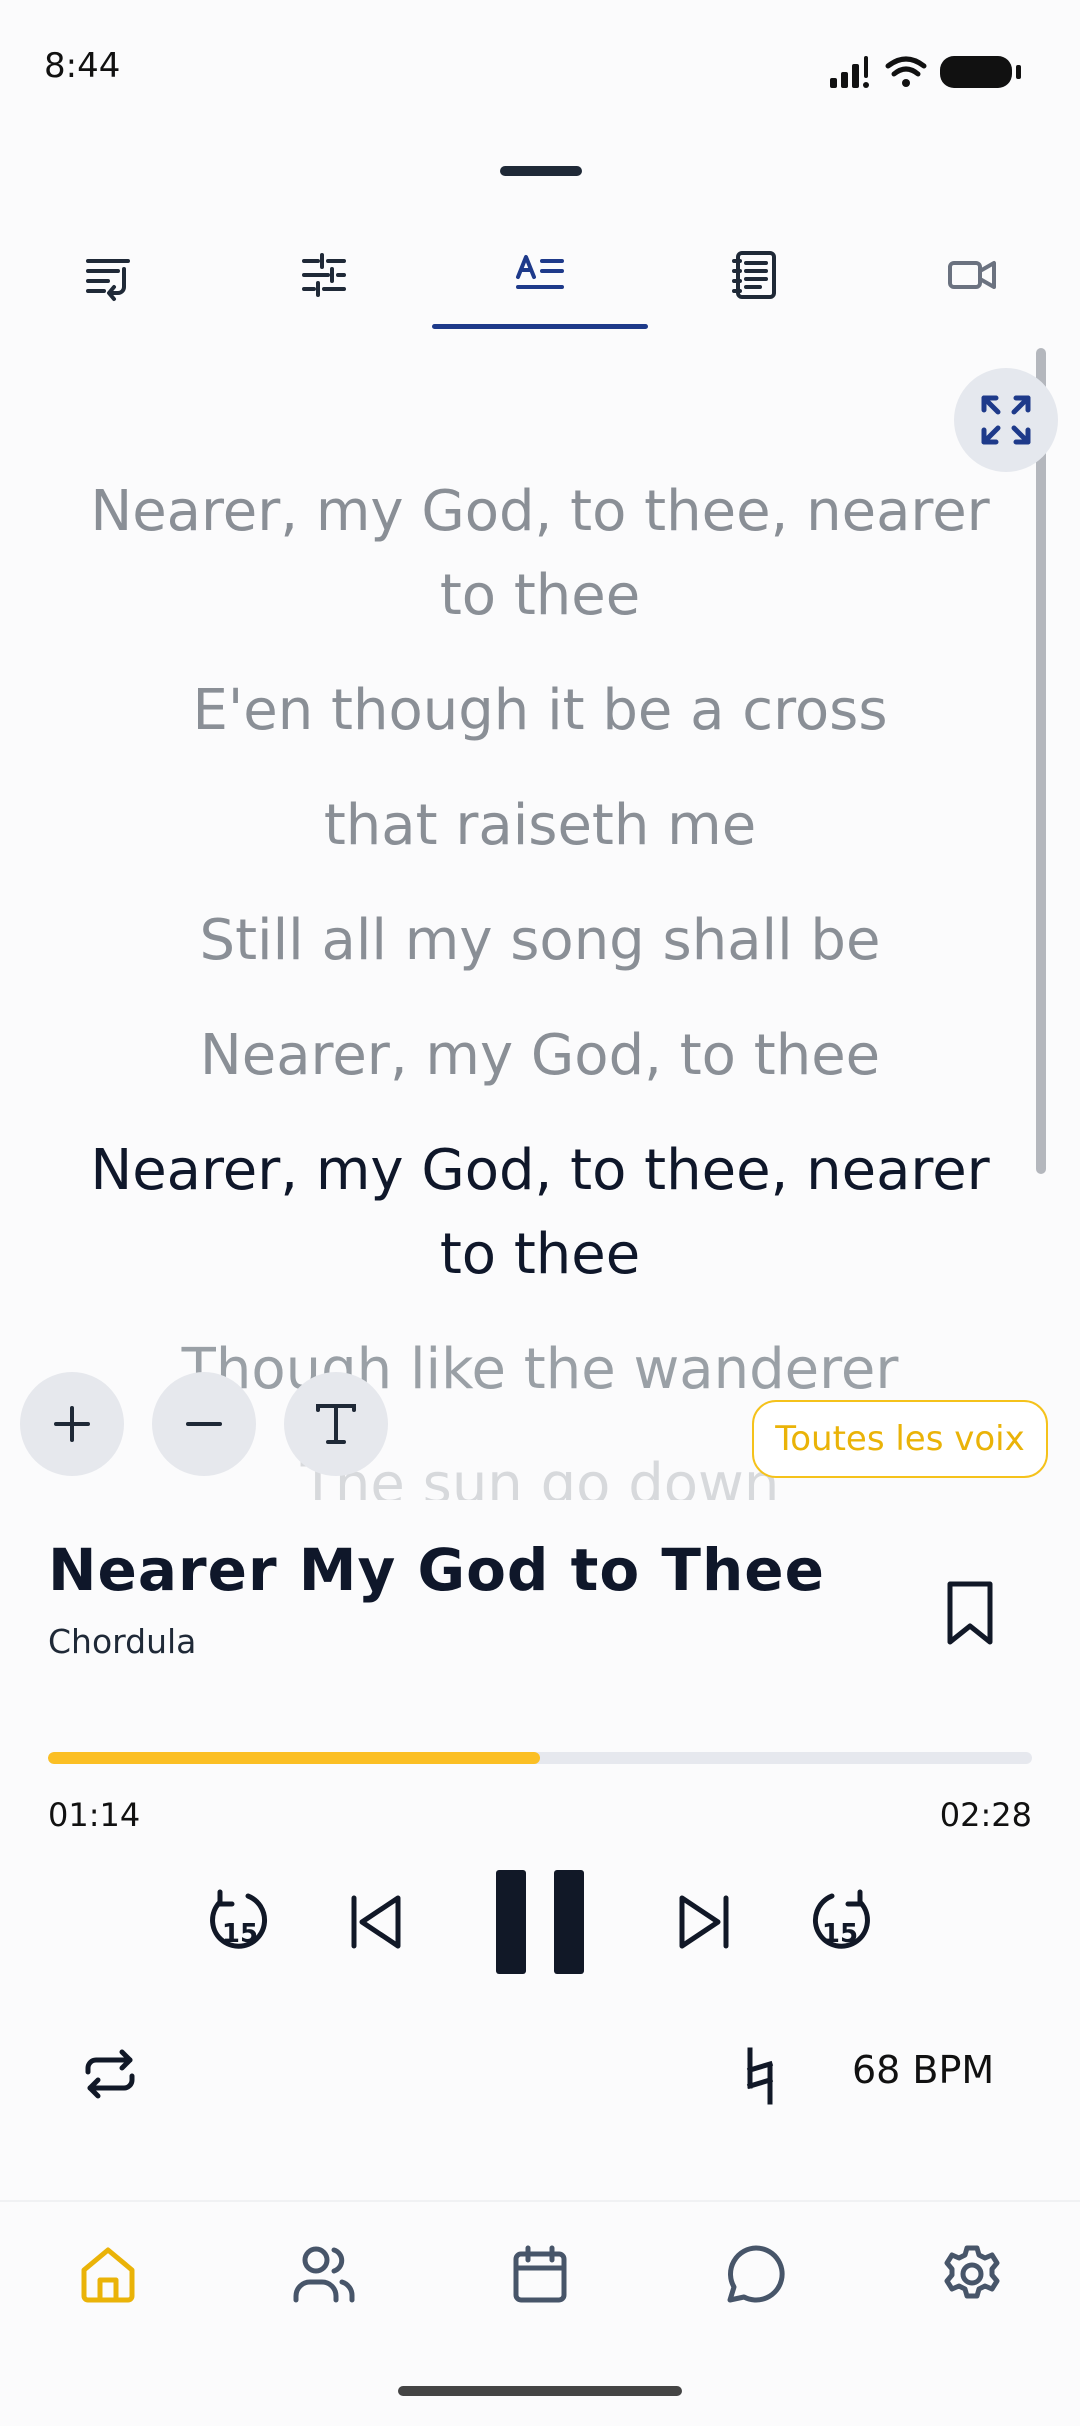 This screenshot has height=2426, width=1080. Describe the element at coordinates (540, 941) in the screenshot. I see `lyric-line: Still all my song shall be` at that location.